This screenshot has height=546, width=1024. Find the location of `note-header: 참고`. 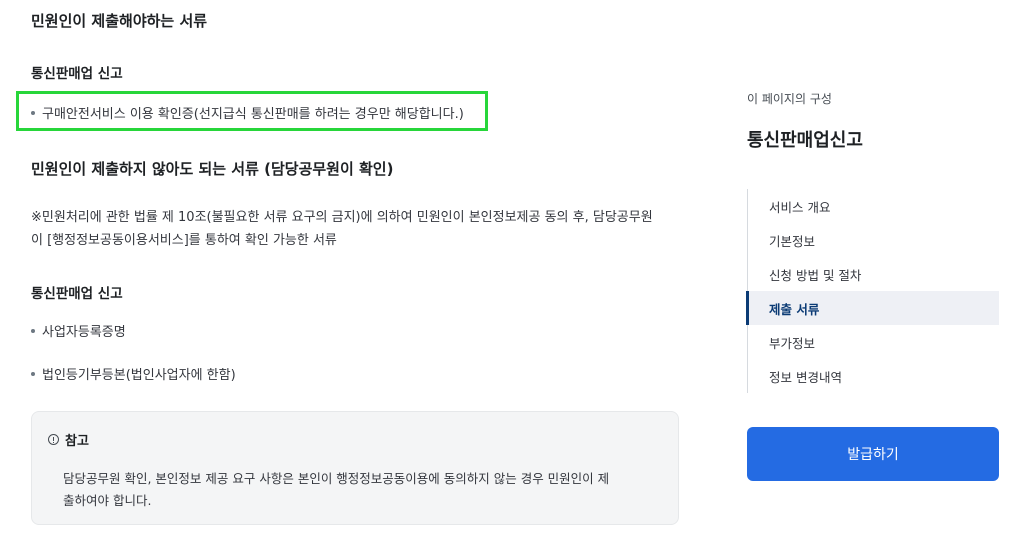

note-header: 참고 is located at coordinates (68, 439).